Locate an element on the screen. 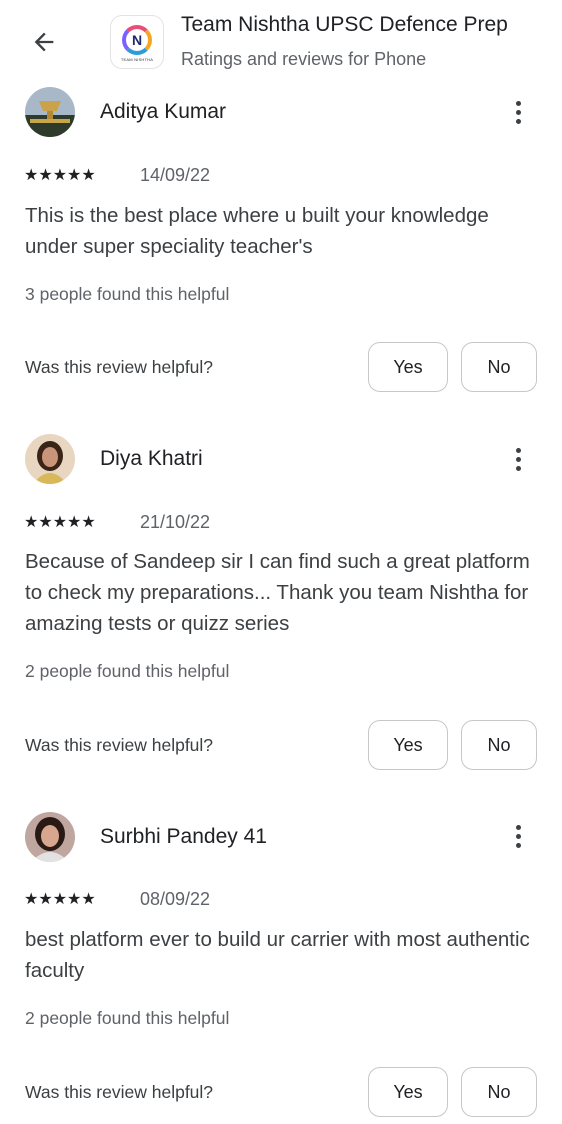  arrow-back-icon is located at coordinates (44, 42).